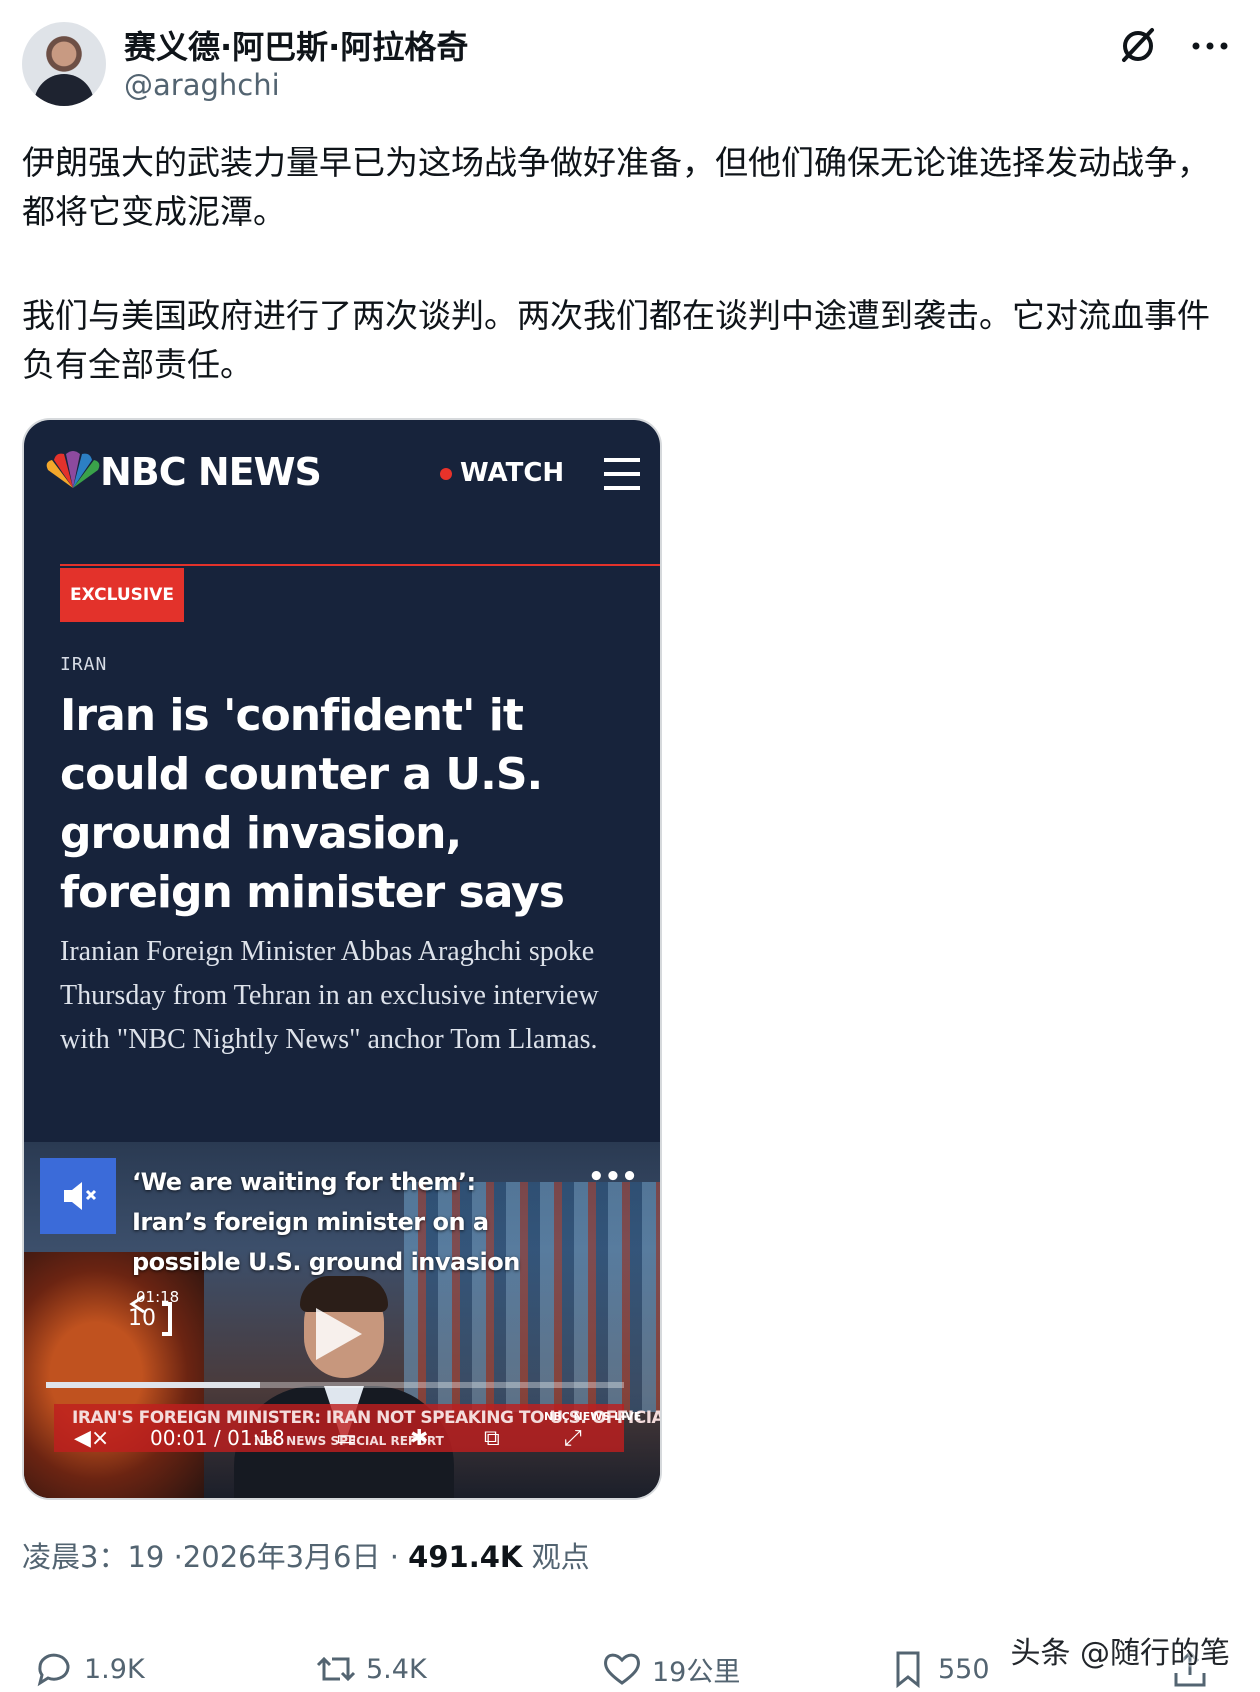 This screenshot has width=1260, height=1692. Describe the element at coordinates (202, 85) in the screenshot. I see `author-handle: @araghchi` at that location.